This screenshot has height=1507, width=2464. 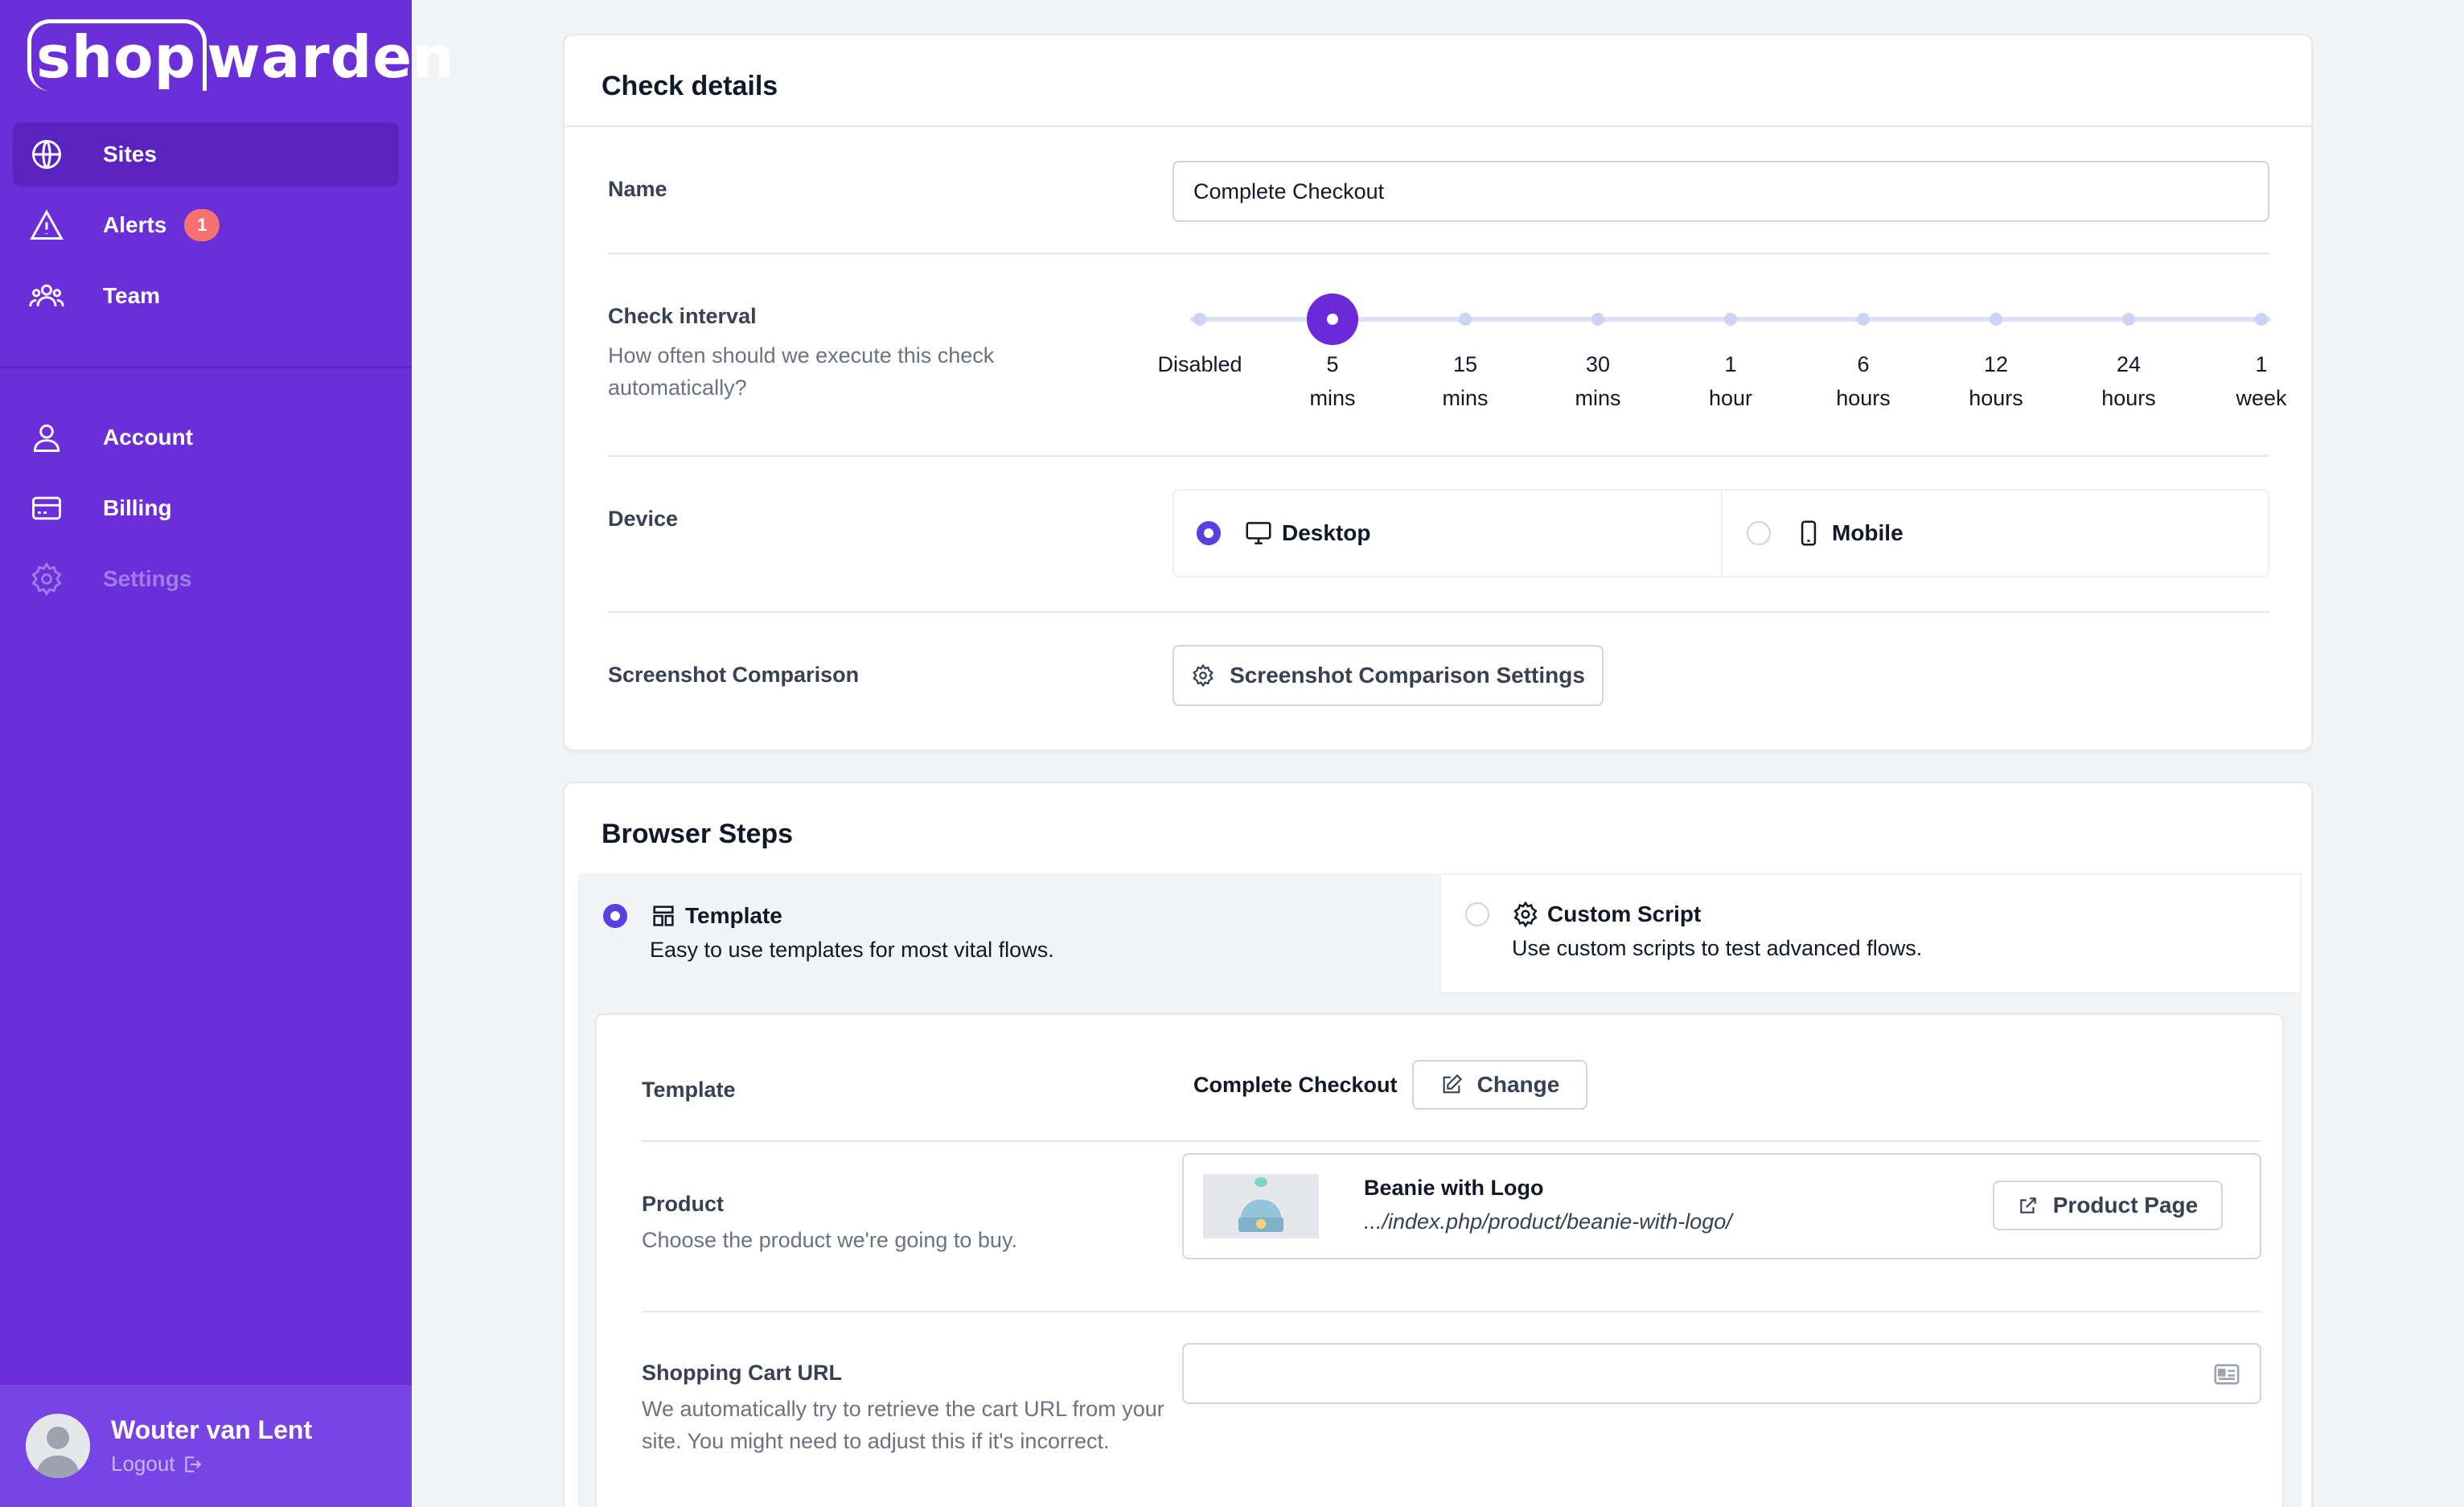 I want to click on logo-text-shop: shop, so click(x=117, y=55).